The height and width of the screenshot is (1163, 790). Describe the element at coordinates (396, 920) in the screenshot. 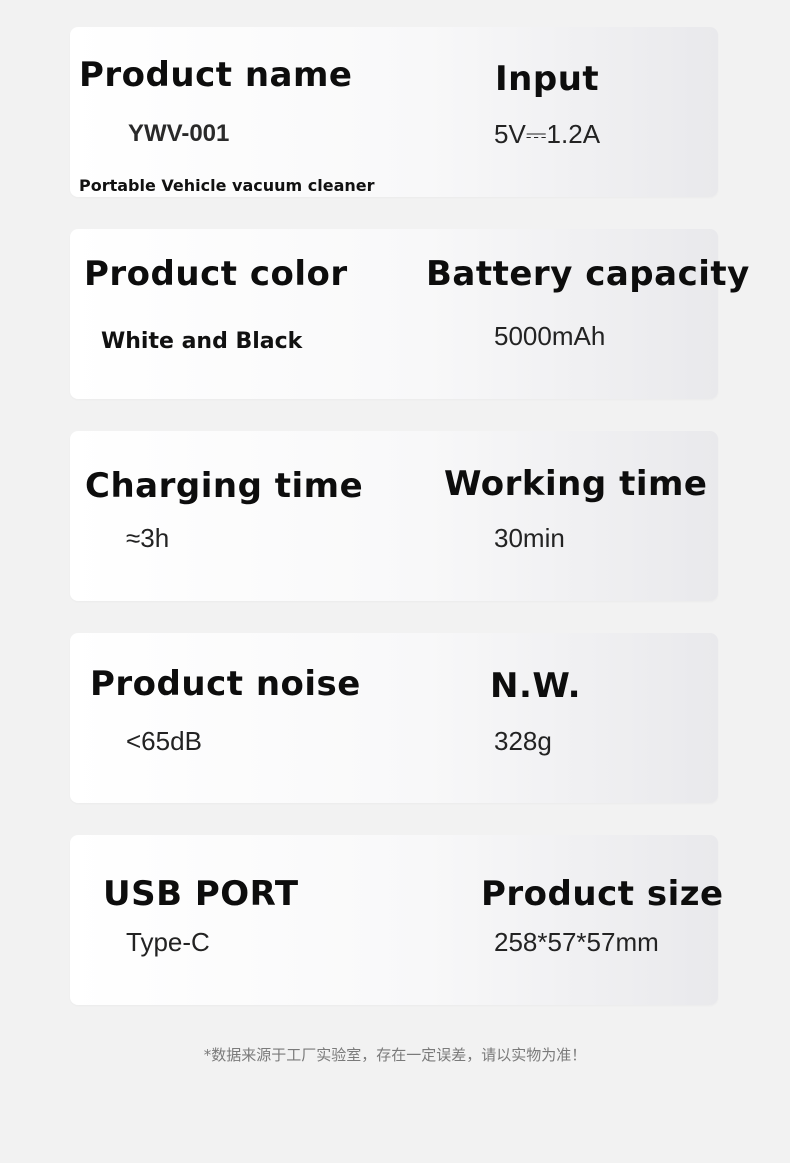

I see `spec-card-usb-port: USB PORT Type-C Product size 258*57*57mm` at that location.